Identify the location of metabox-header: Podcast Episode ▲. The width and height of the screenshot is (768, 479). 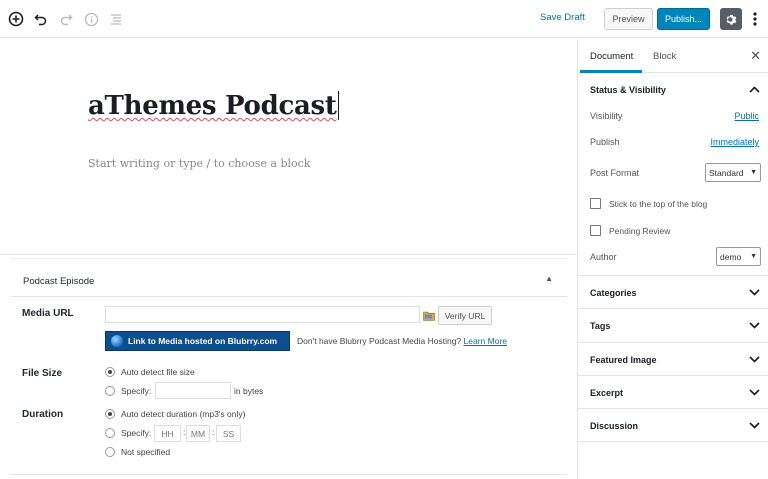
(288, 278).